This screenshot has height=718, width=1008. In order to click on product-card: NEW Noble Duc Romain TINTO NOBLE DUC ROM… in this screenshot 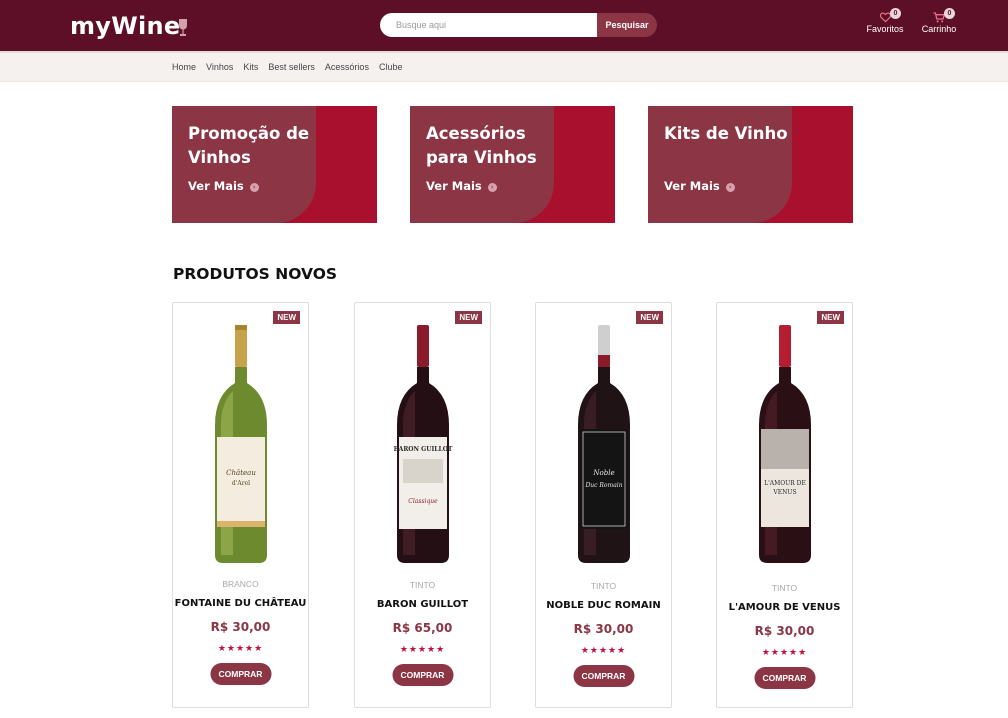, I will do `click(603, 505)`.